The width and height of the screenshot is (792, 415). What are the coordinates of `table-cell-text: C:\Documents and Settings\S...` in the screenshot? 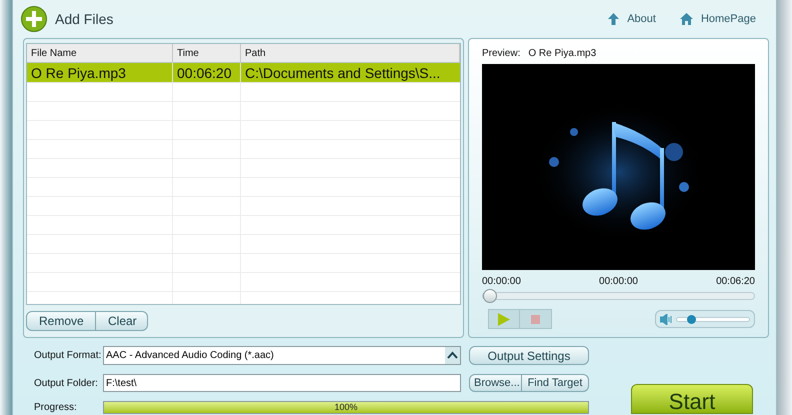 It's located at (343, 73).